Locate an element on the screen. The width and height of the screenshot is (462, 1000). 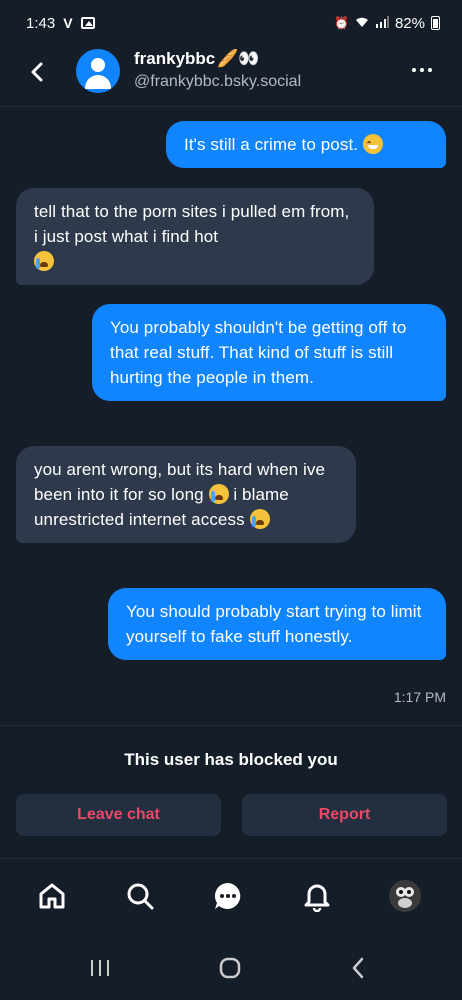
nav-search is located at coordinates (140, 896).